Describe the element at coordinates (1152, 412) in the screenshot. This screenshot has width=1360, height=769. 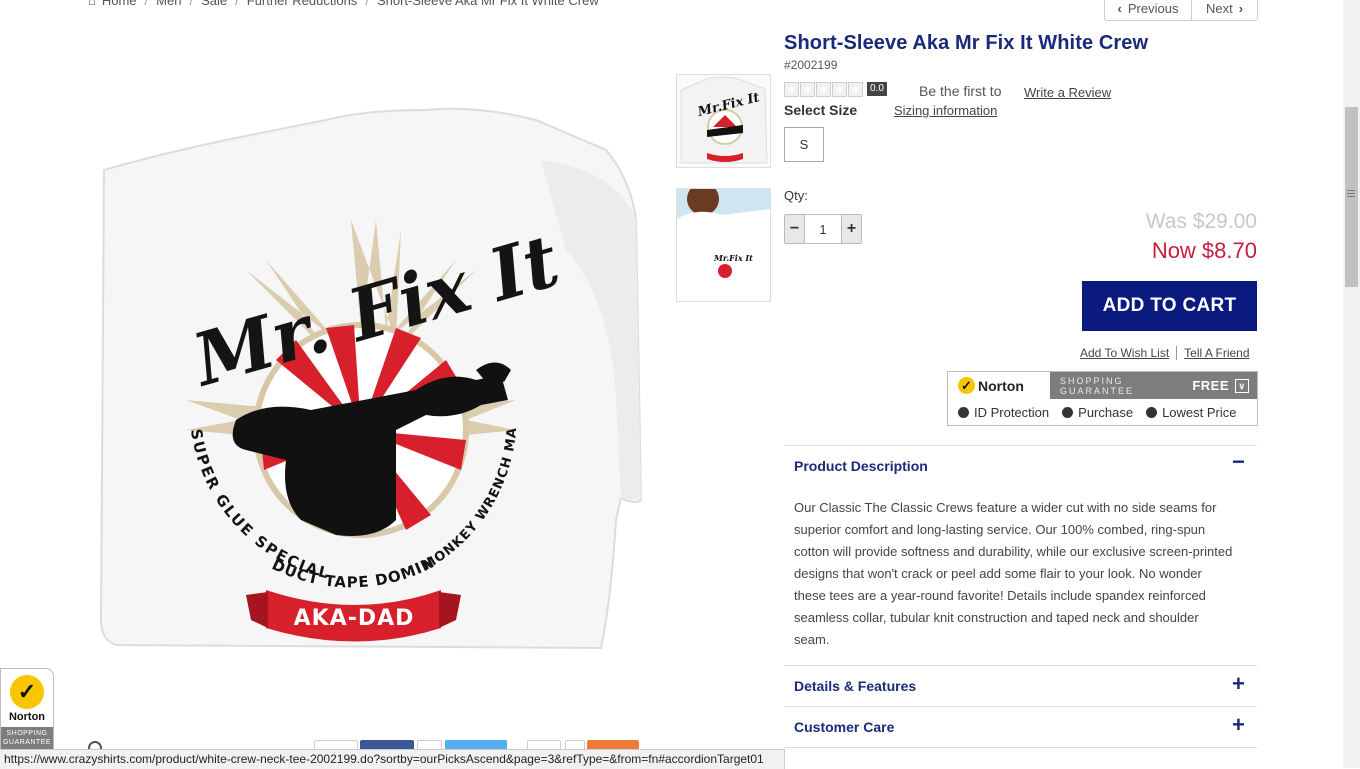
I see `dollar-icon` at that location.